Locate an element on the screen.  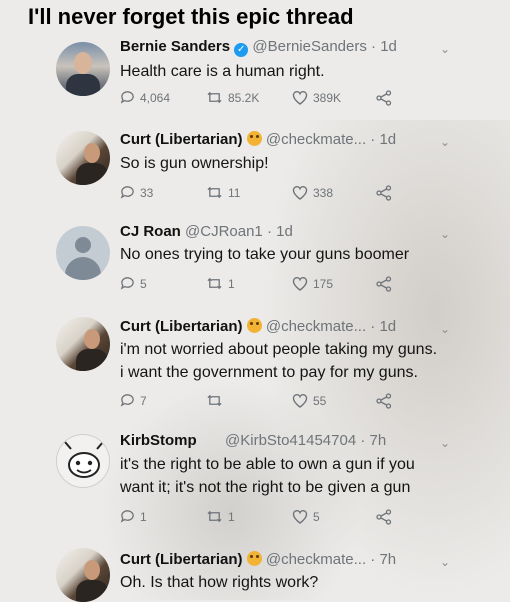
tweet-line: No ones trying to take your guns boomer is located at coordinates (265, 254).